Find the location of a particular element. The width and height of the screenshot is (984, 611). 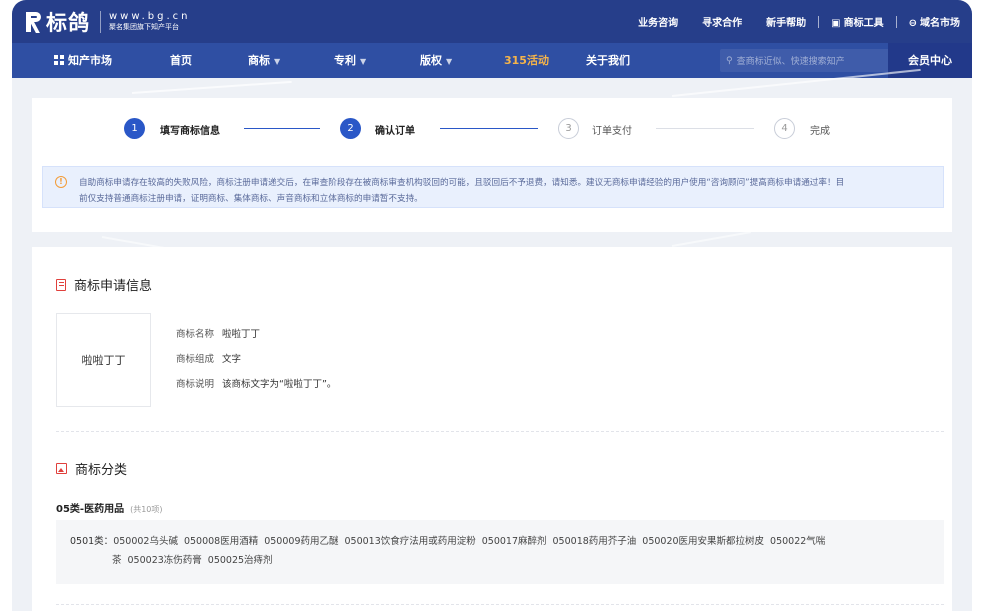

nav-market: 知产市场 is located at coordinates (83, 60).